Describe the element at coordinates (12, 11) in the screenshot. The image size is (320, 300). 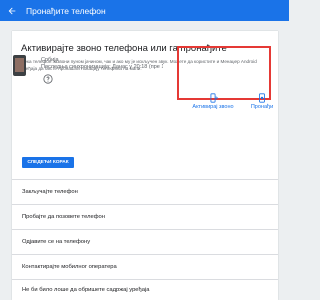
I see `arrow-back-icon` at that location.